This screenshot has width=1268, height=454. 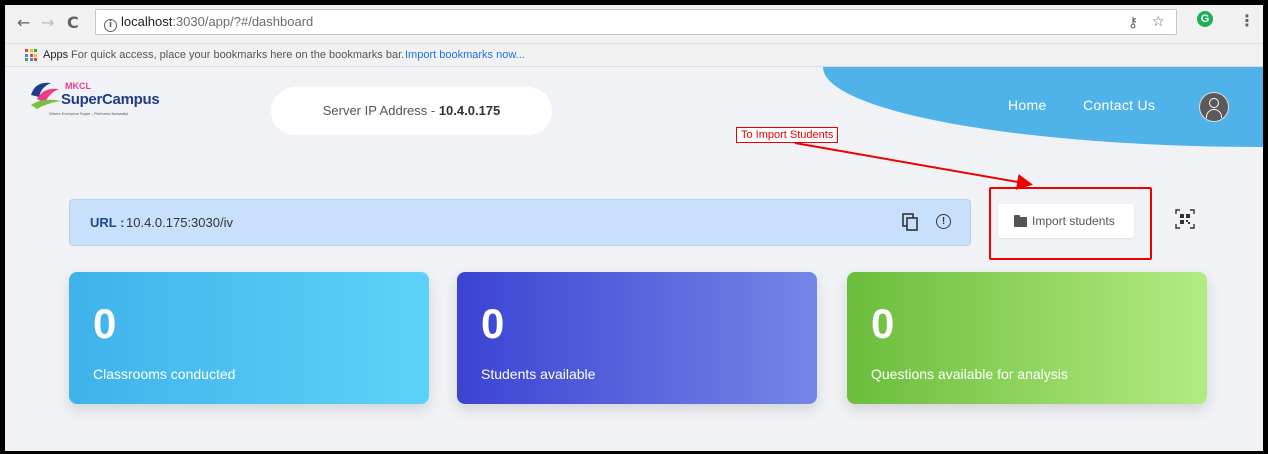 What do you see at coordinates (1119, 105) in the screenshot?
I see `nav-contact-link: Contact Us` at bounding box center [1119, 105].